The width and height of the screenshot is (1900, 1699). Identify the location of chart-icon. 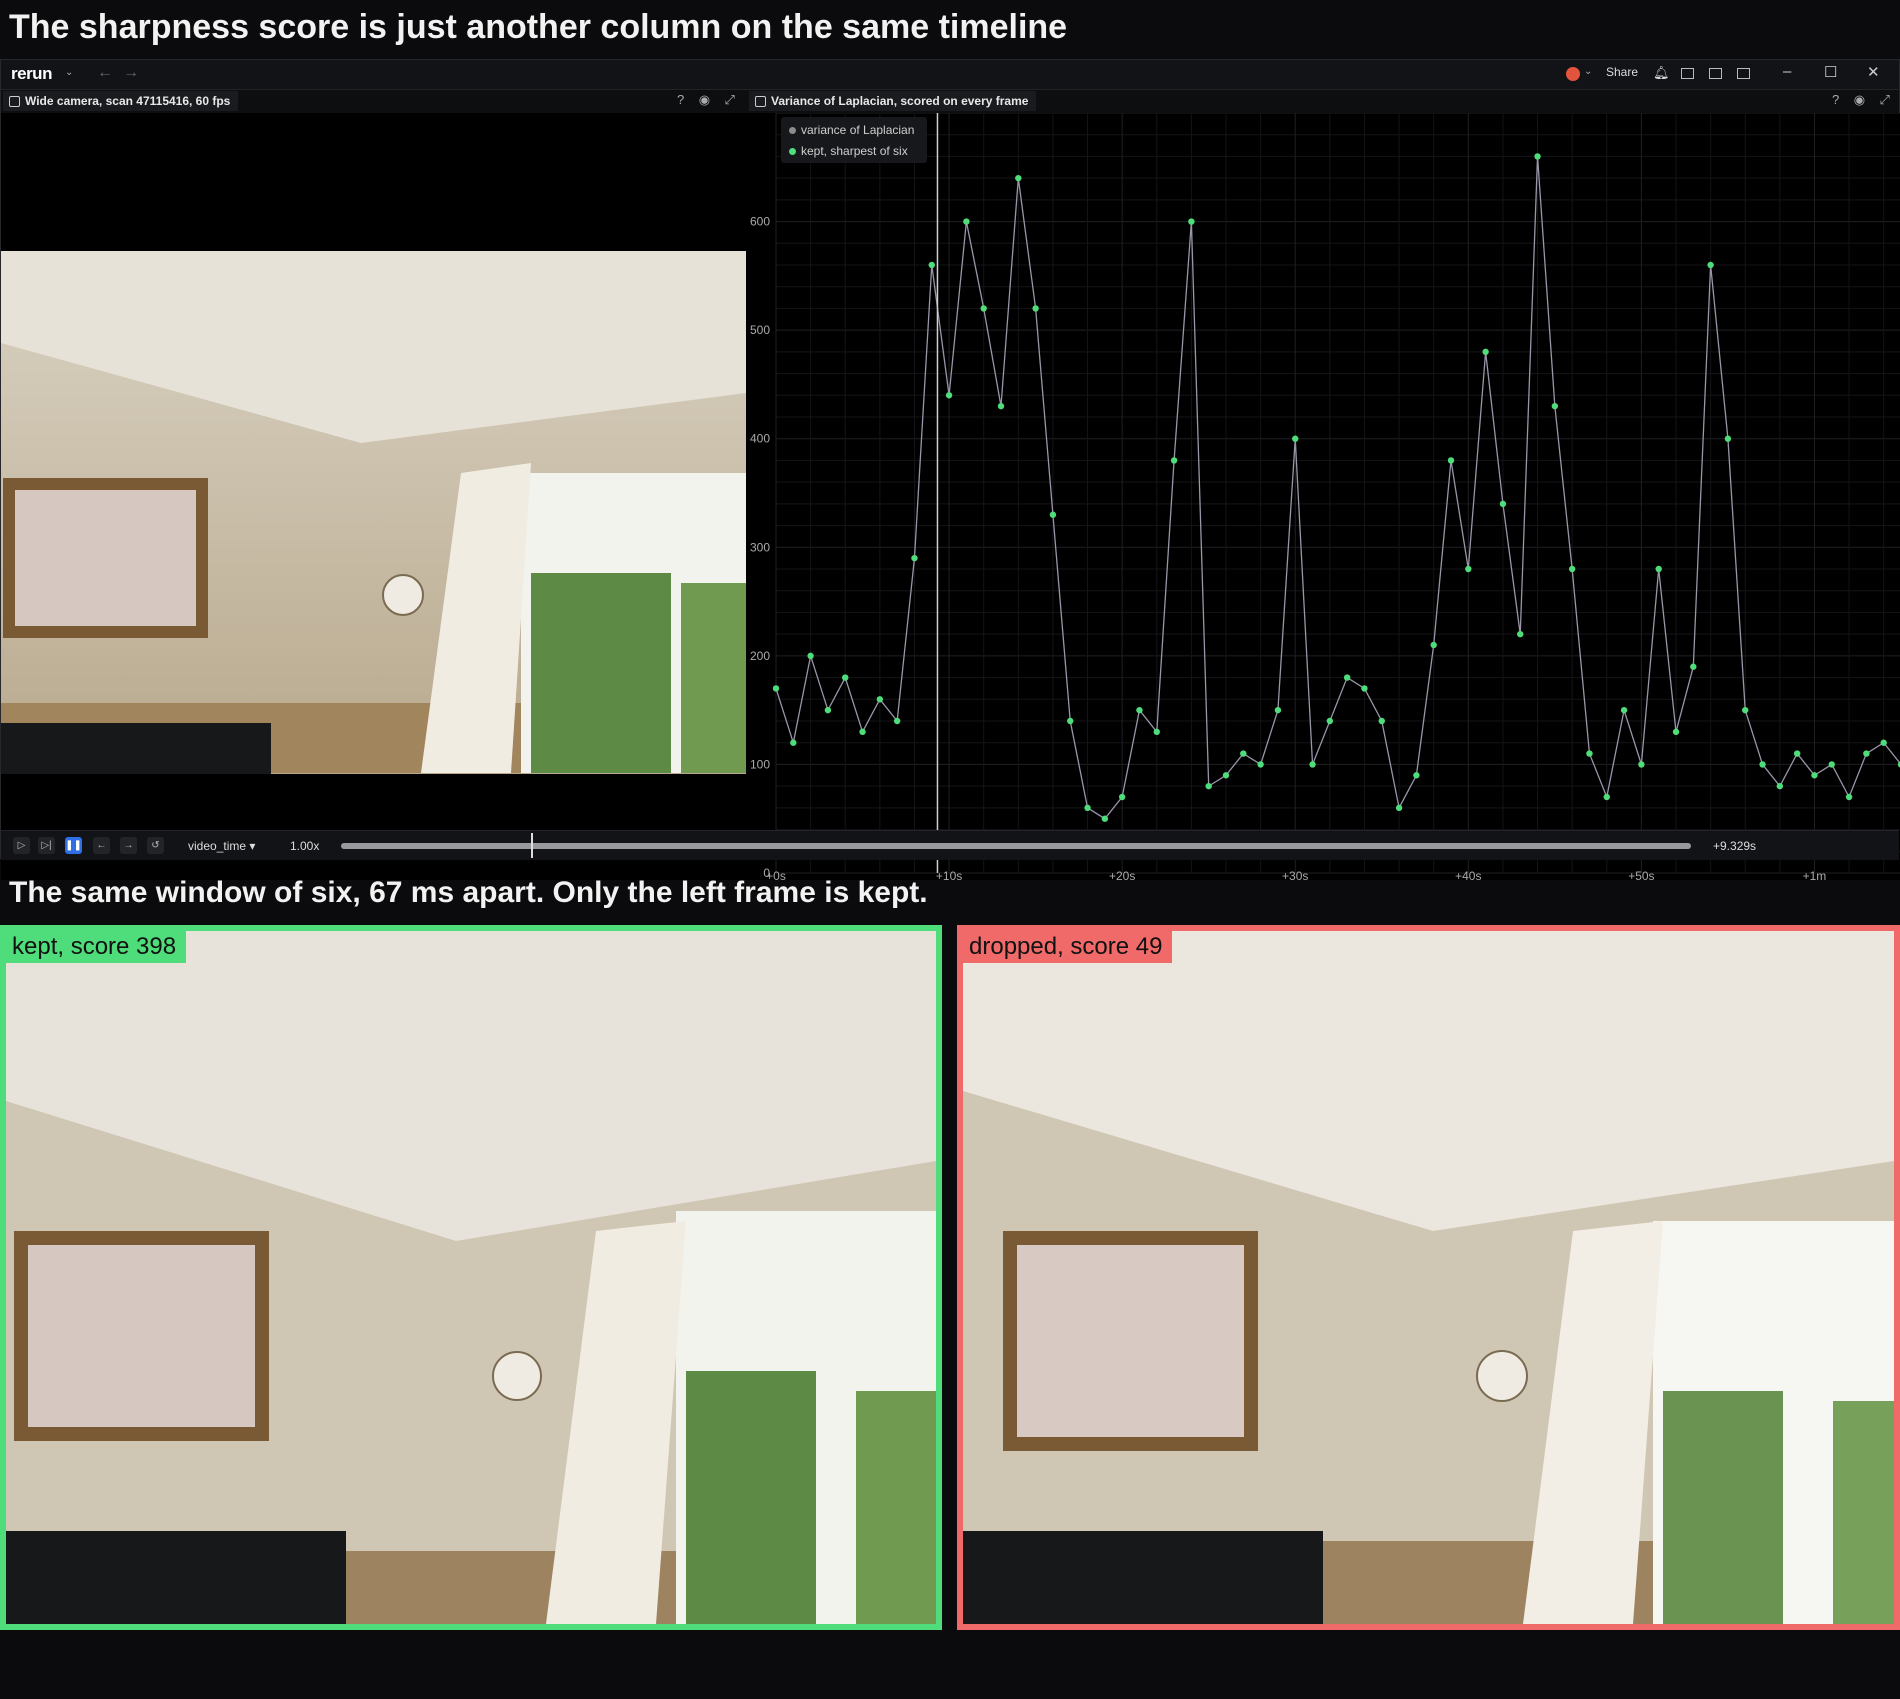
(760, 101).